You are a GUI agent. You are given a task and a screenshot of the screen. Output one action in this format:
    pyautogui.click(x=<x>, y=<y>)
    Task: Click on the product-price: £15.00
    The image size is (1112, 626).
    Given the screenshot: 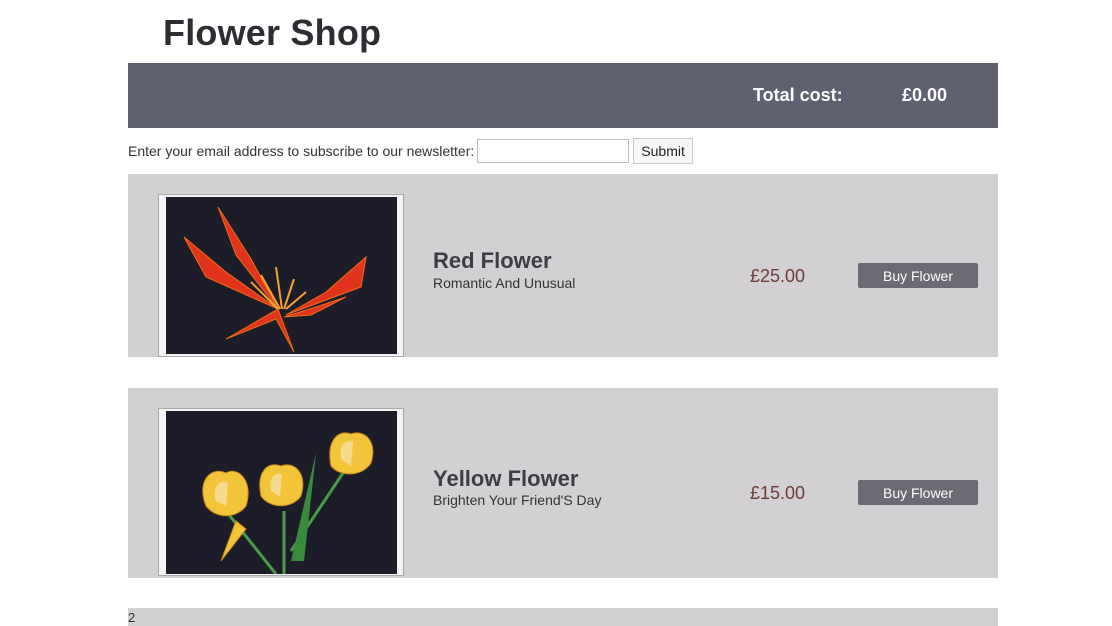 What is the action you would take?
    pyautogui.click(x=778, y=493)
    